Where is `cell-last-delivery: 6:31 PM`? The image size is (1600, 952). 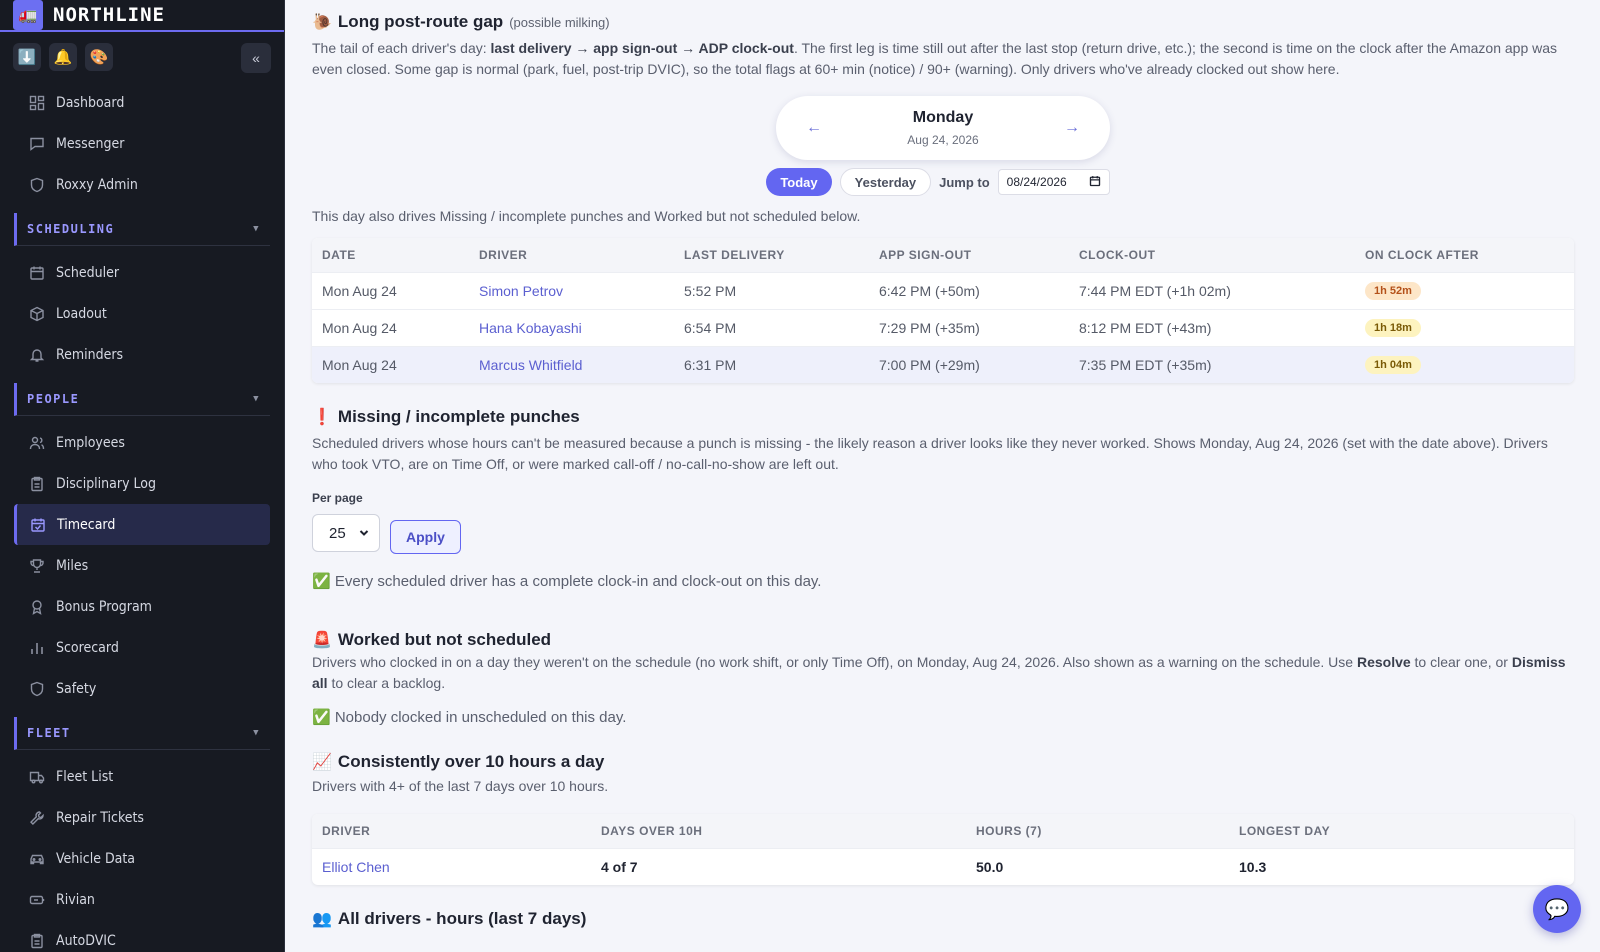 cell-last-delivery: 6:31 PM is located at coordinates (771, 364).